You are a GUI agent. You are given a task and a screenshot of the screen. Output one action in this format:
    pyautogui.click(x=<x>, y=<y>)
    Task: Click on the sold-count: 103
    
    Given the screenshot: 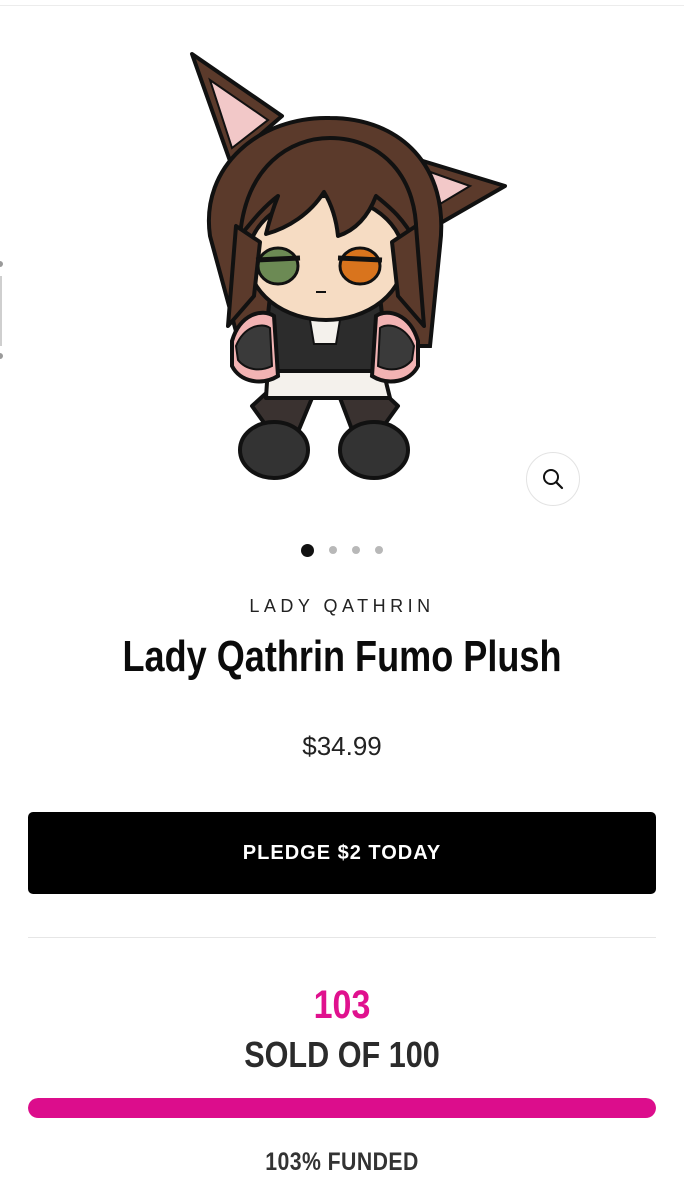 What is the action you would take?
    pyautogui.click(x=342, y=1005)
    